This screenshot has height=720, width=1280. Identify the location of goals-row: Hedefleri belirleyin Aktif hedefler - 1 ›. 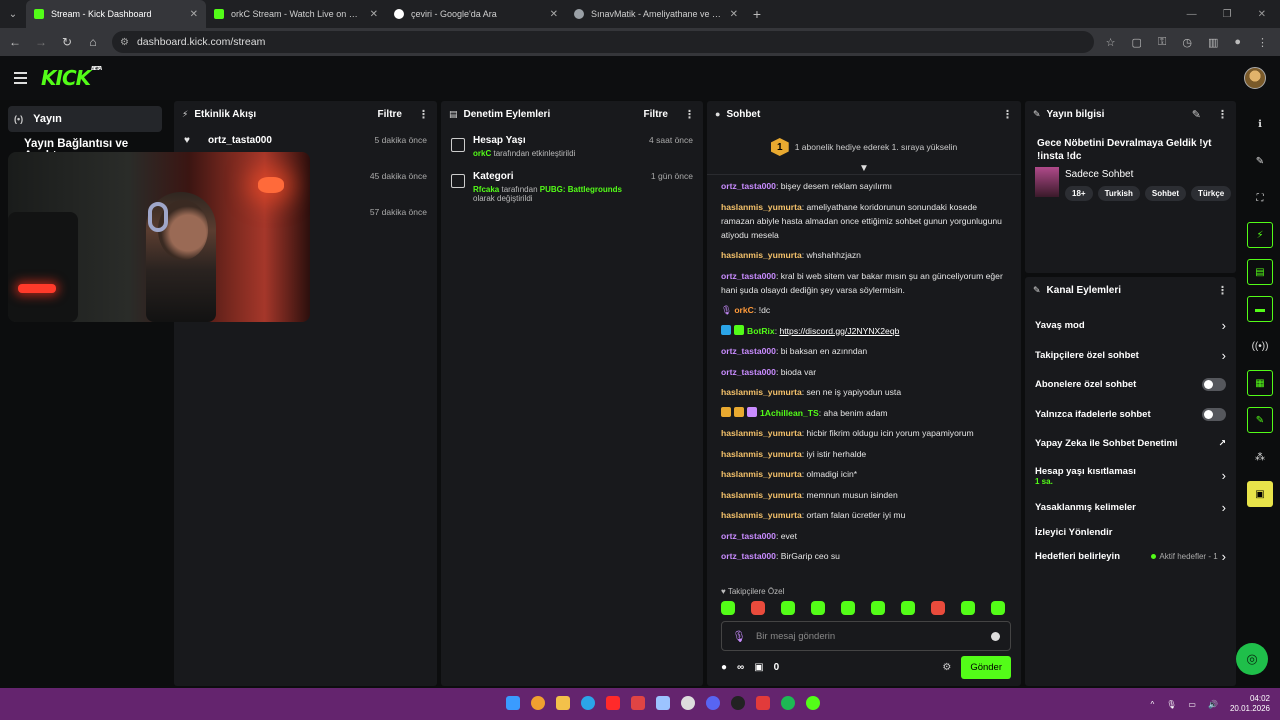
(1130, 557).